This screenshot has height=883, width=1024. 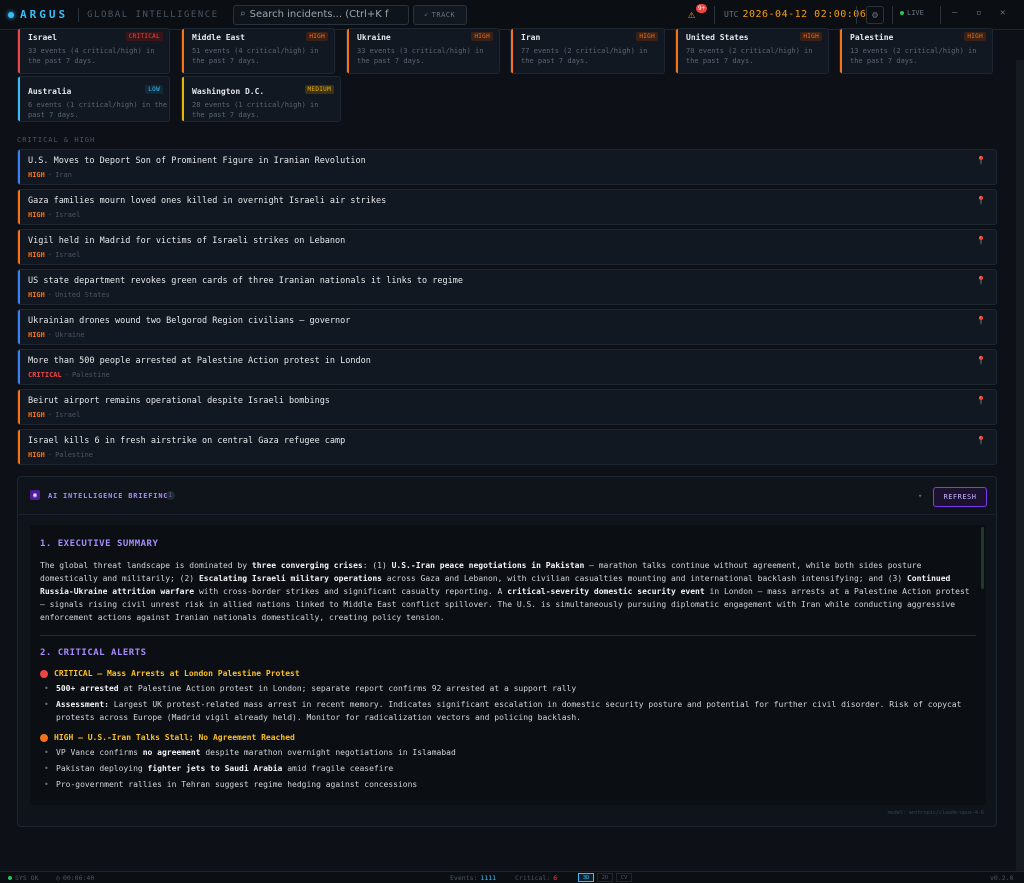 What do you see at coordinates (50, 91) in the screenshot?
I see `region-name: Australia` at bounding box center [50, 91].